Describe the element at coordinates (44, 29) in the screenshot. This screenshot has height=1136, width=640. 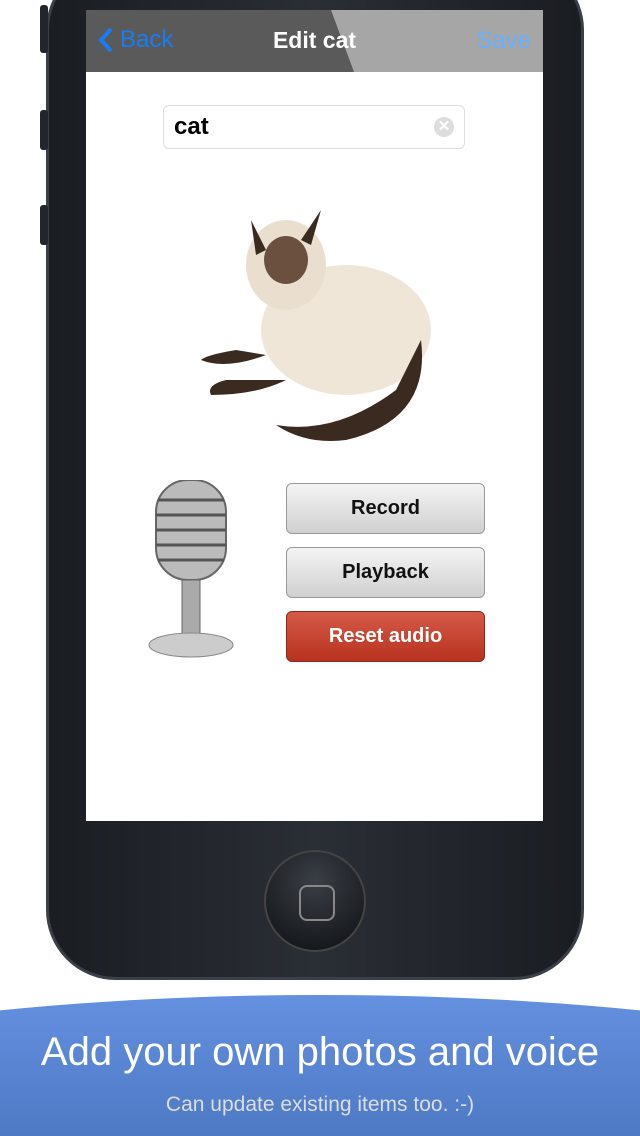
I see `mute-switch` at that location.